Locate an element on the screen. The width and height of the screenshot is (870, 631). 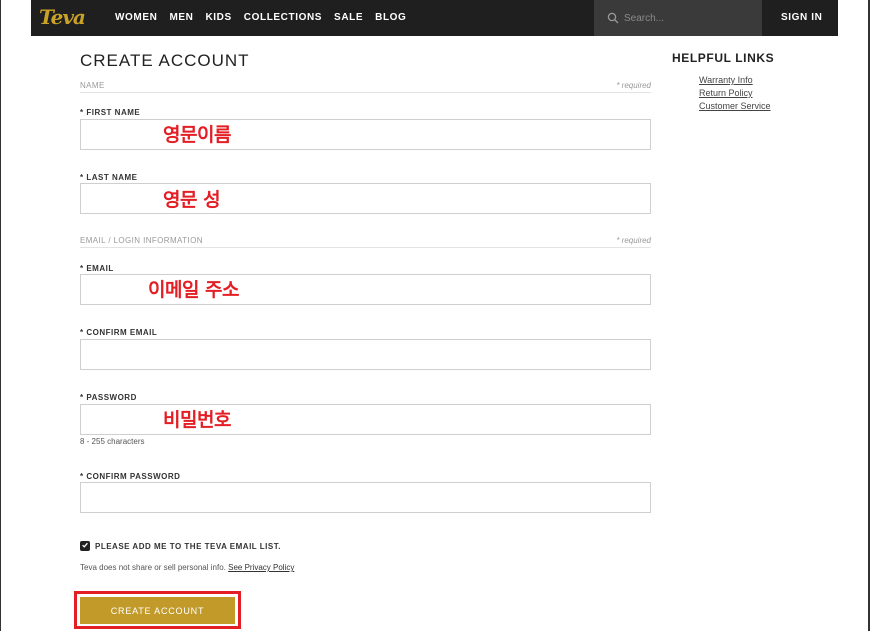
section-label-name: NAME is located at coordinates (92, 85).